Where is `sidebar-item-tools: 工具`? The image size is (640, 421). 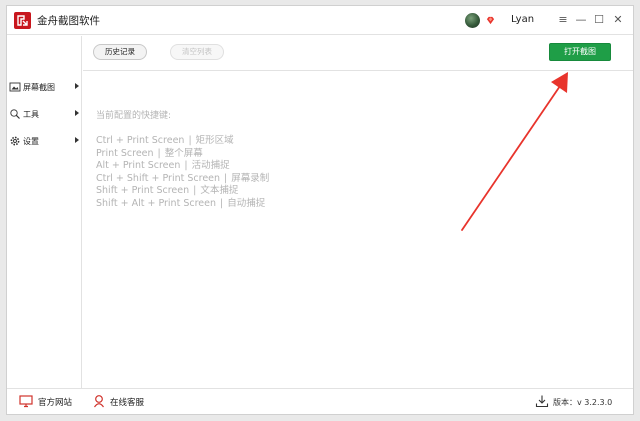 sidebar-item-tools: 工具 is located at coordinates (44, 115).